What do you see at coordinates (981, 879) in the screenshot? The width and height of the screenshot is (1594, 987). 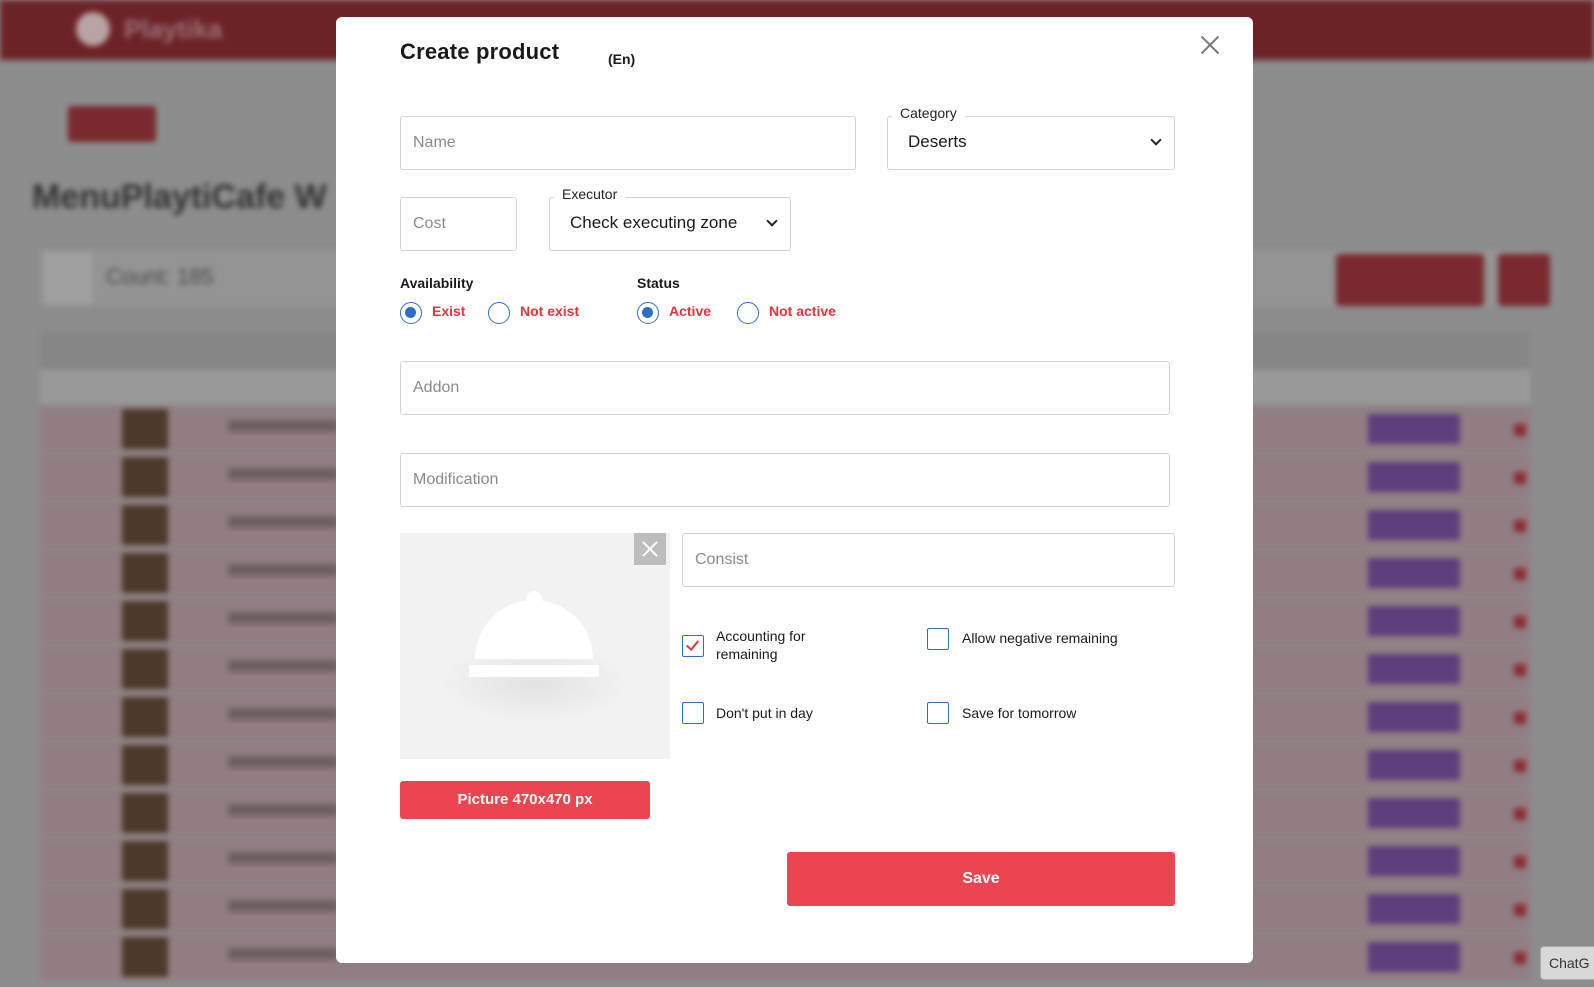 I see `save-button: Save` at bounding box center [981, 879].